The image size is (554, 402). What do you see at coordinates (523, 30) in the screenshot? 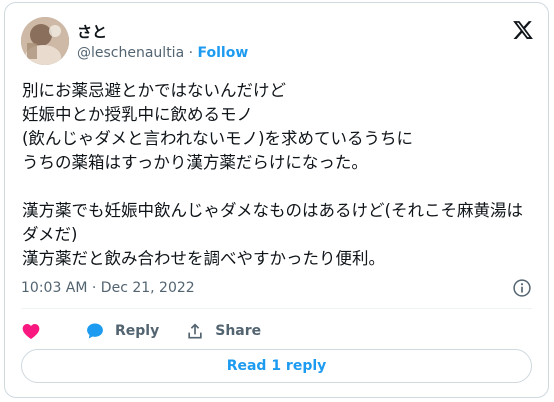
I see `x-logo-icon` at bounding box center [523, 30].